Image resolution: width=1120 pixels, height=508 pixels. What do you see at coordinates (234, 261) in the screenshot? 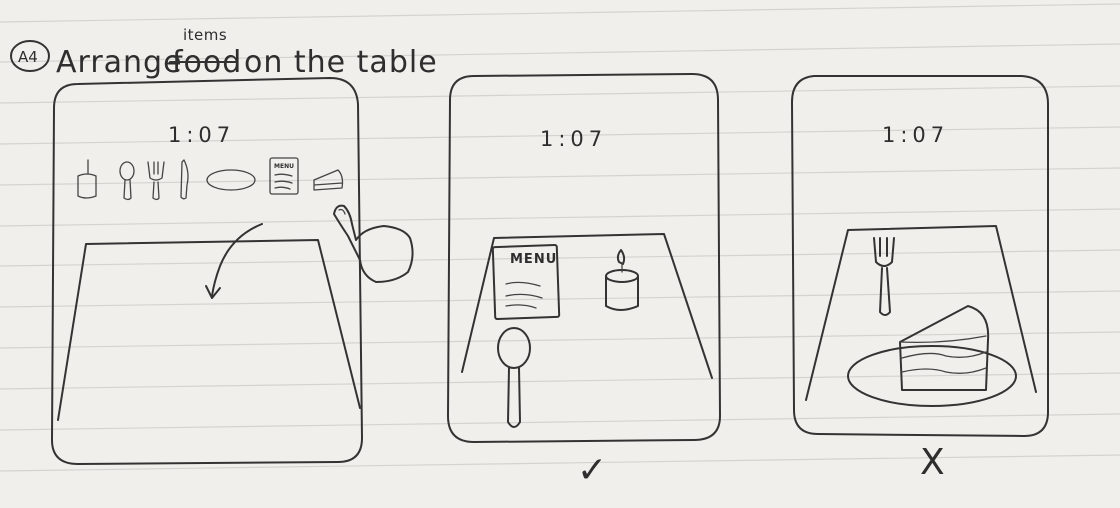
I see `drag-arrow-icon` at bounding box center [234, 261].